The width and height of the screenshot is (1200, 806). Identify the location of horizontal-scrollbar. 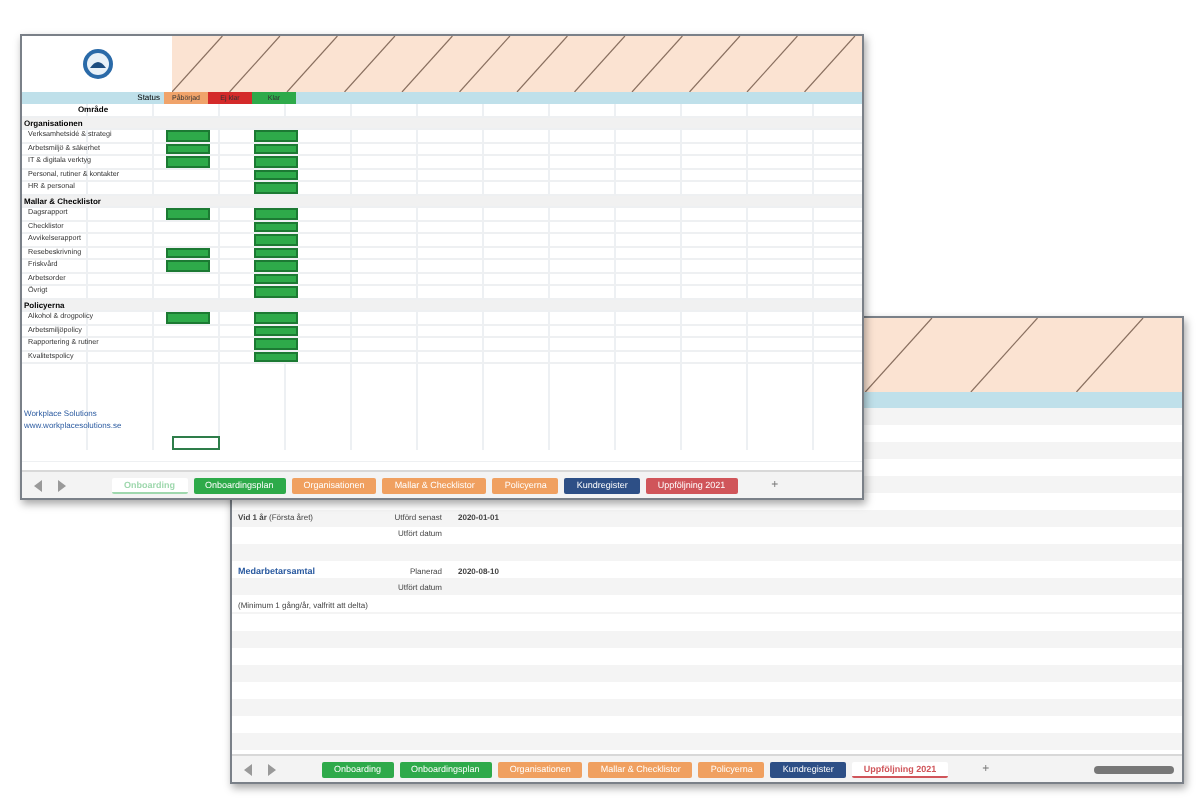
(1134, 769).